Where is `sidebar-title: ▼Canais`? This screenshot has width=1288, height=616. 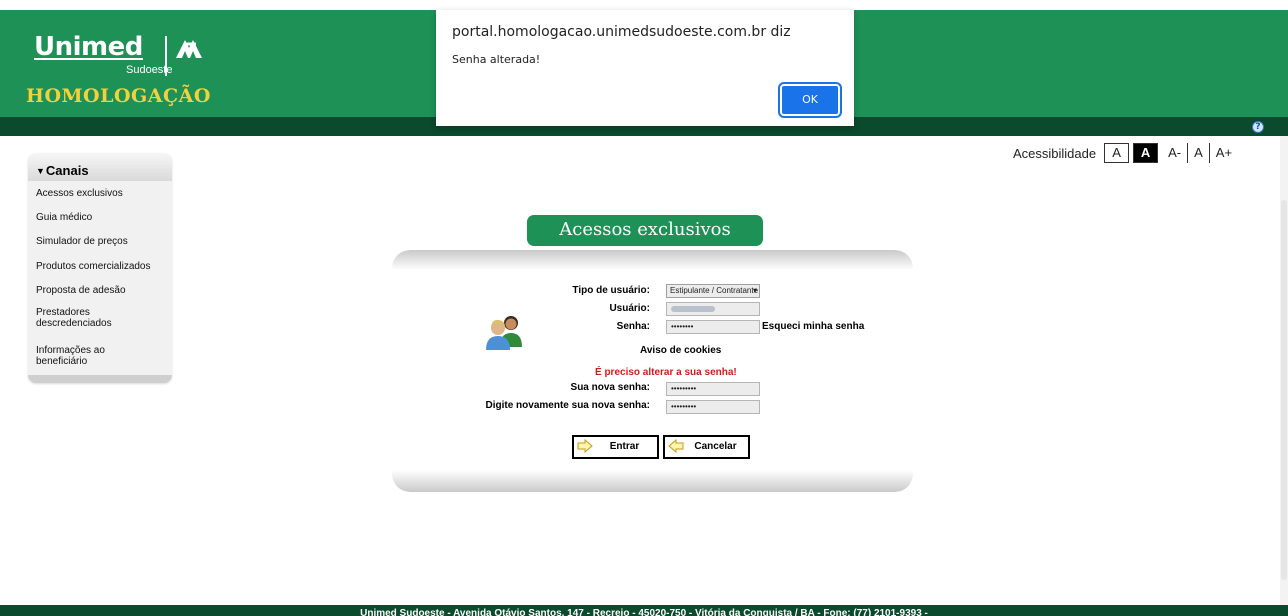
sidebar-title: ▼Canais is located at coordinates (62, 170).